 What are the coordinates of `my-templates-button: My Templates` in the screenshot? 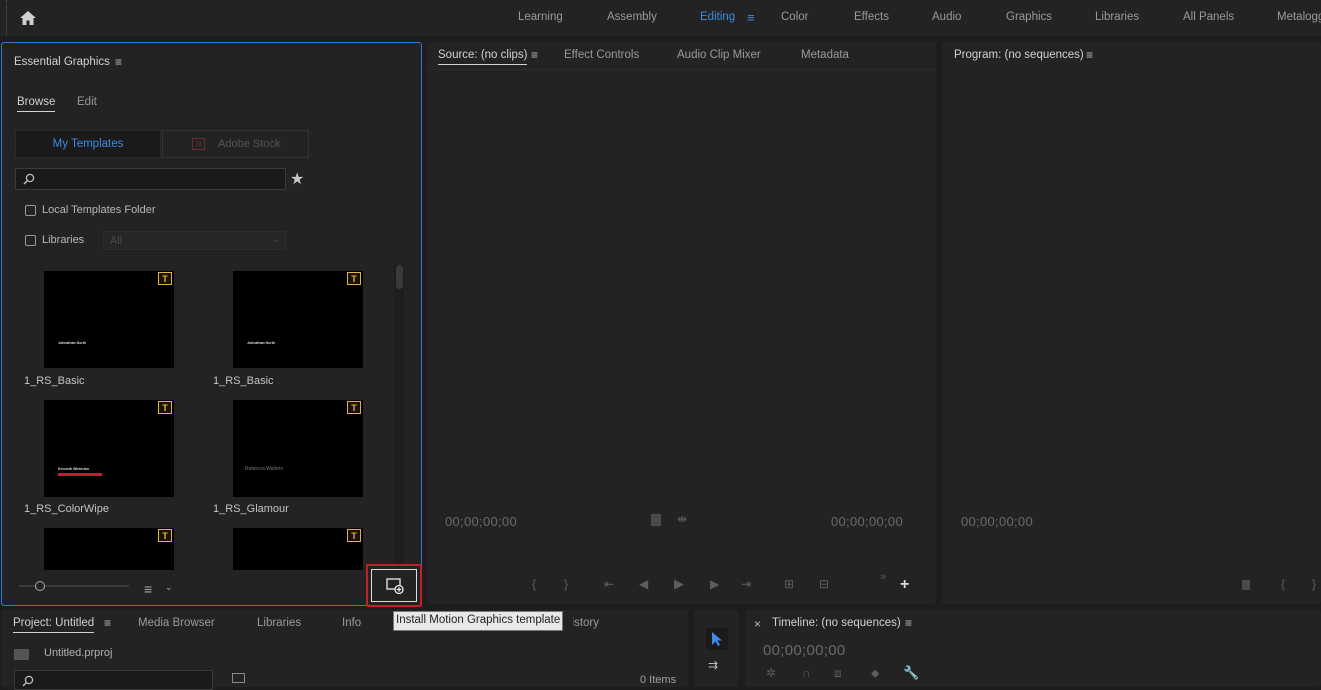 It's located at (88, 144).